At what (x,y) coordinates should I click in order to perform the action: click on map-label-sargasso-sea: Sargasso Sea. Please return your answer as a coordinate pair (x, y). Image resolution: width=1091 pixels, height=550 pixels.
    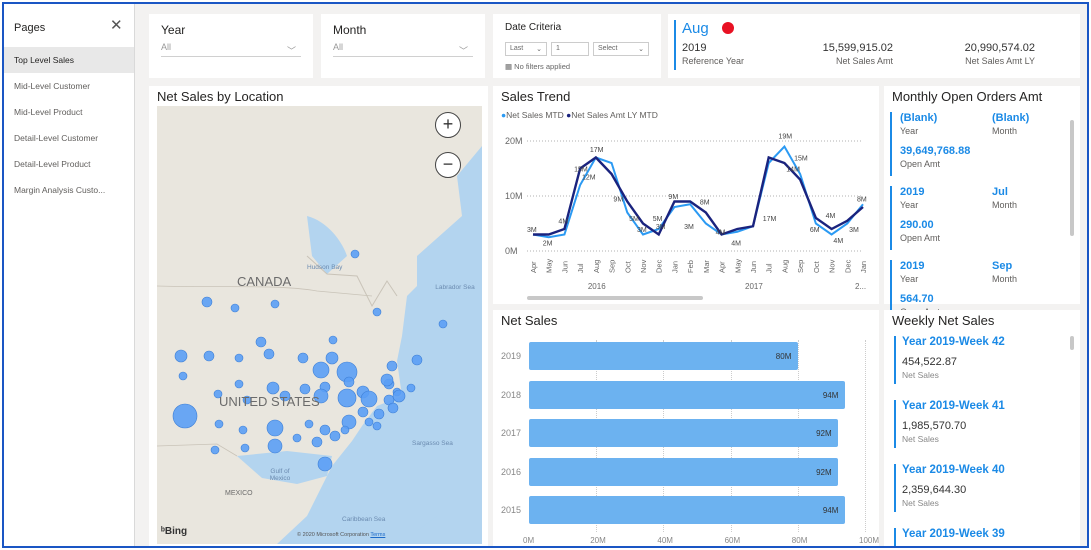
    Looking at the image, I should click on (432, 443).